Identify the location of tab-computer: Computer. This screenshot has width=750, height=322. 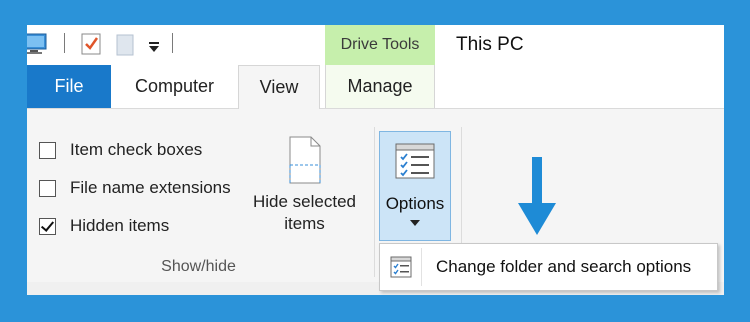
(174, 86).